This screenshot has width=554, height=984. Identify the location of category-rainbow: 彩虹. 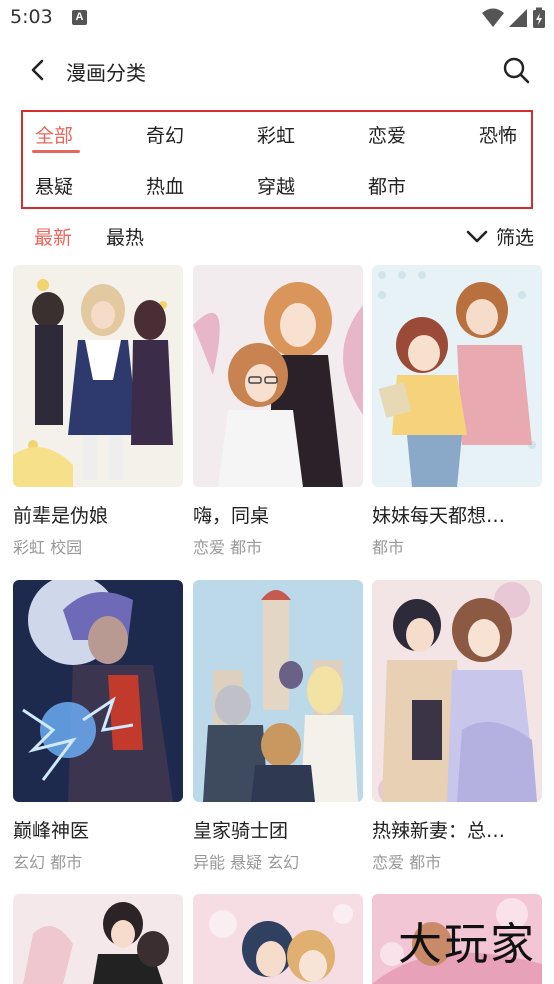
(276, 134).